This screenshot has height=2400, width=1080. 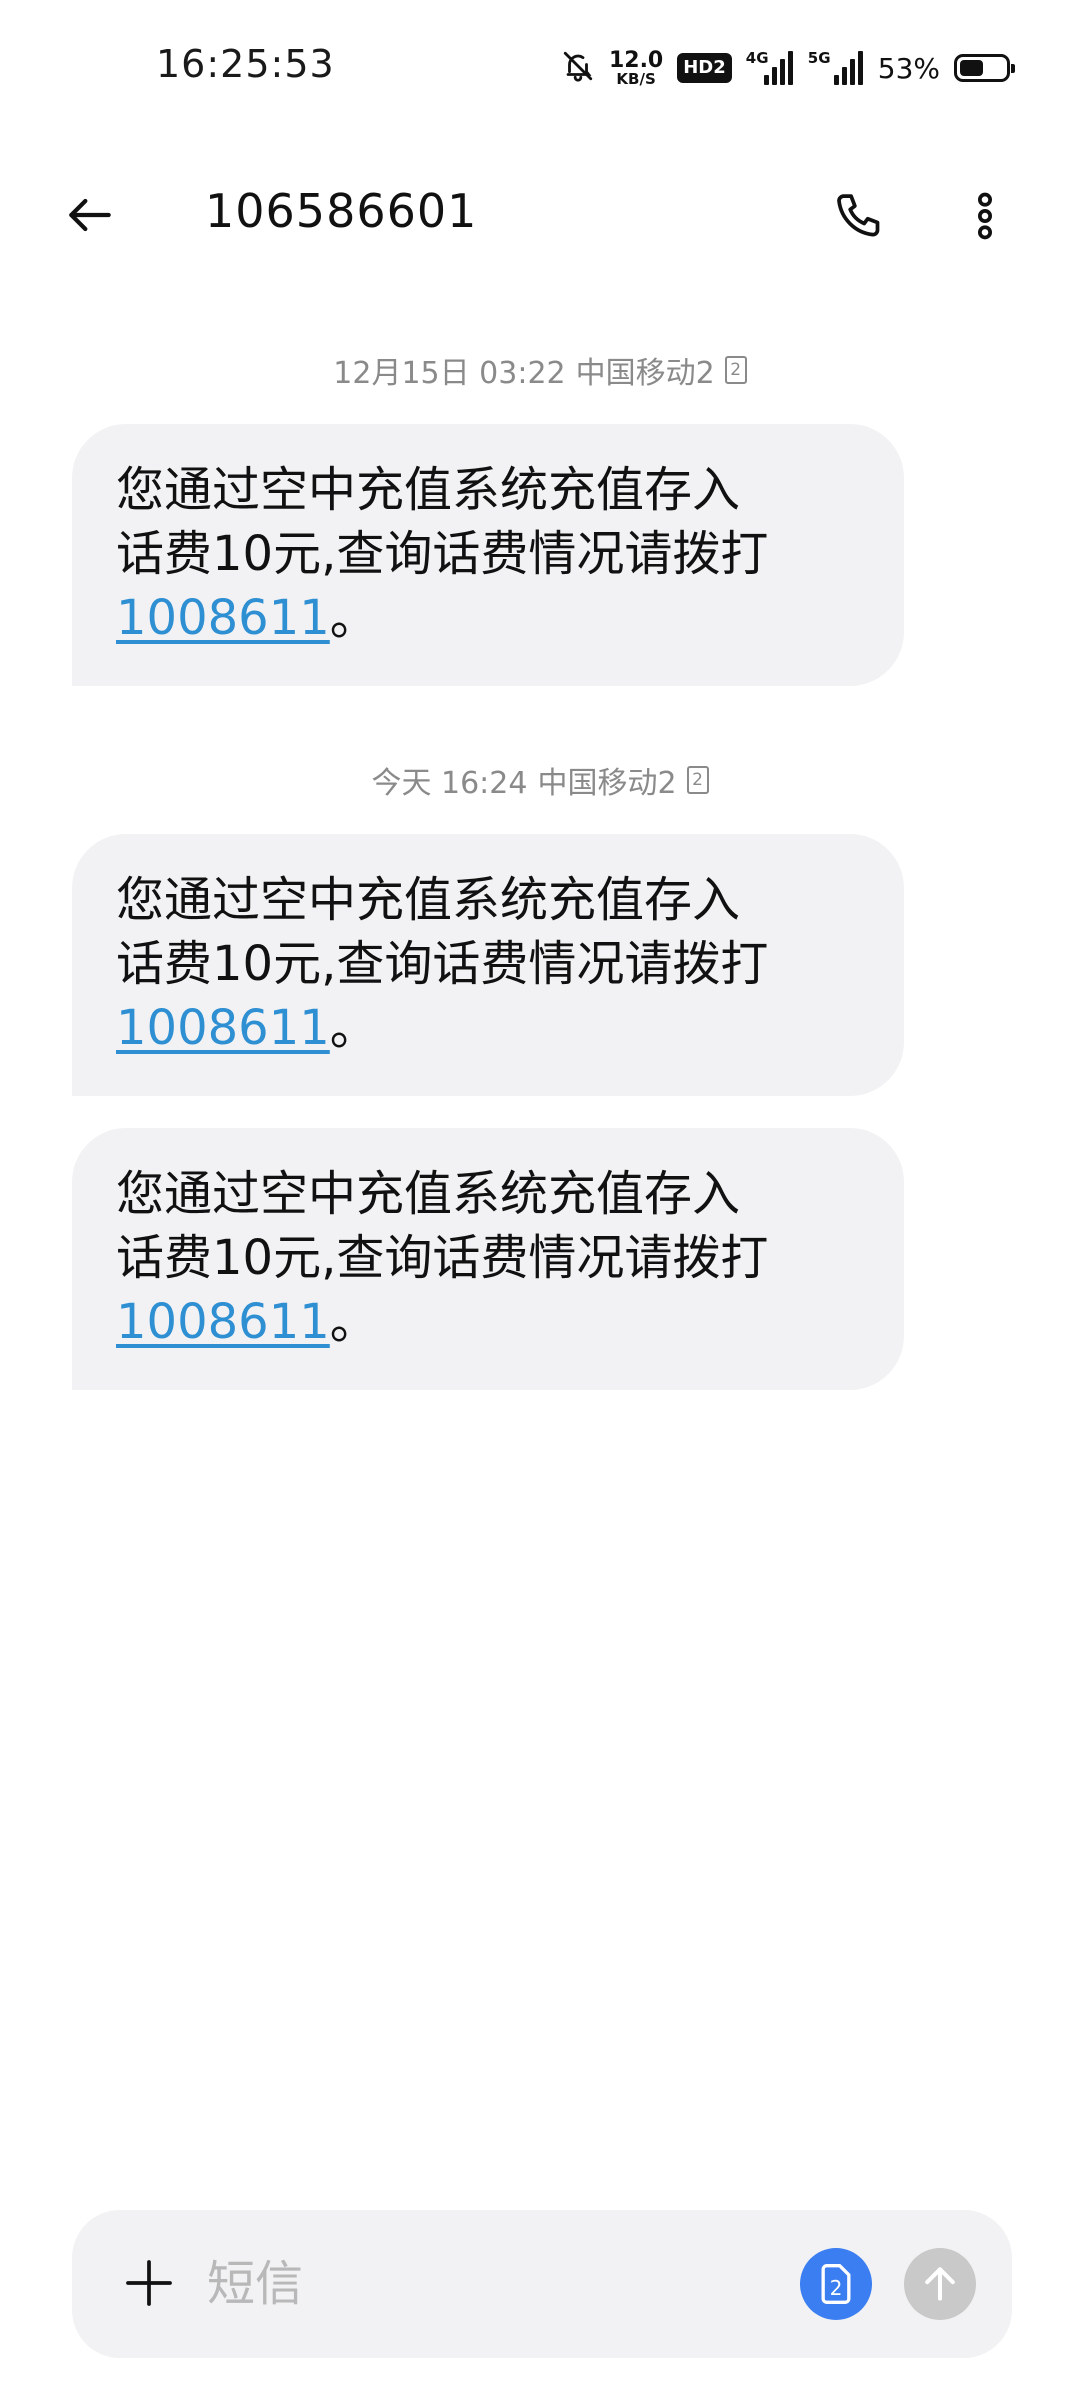 I want to click on message-input, so click(x=517, y=2284).